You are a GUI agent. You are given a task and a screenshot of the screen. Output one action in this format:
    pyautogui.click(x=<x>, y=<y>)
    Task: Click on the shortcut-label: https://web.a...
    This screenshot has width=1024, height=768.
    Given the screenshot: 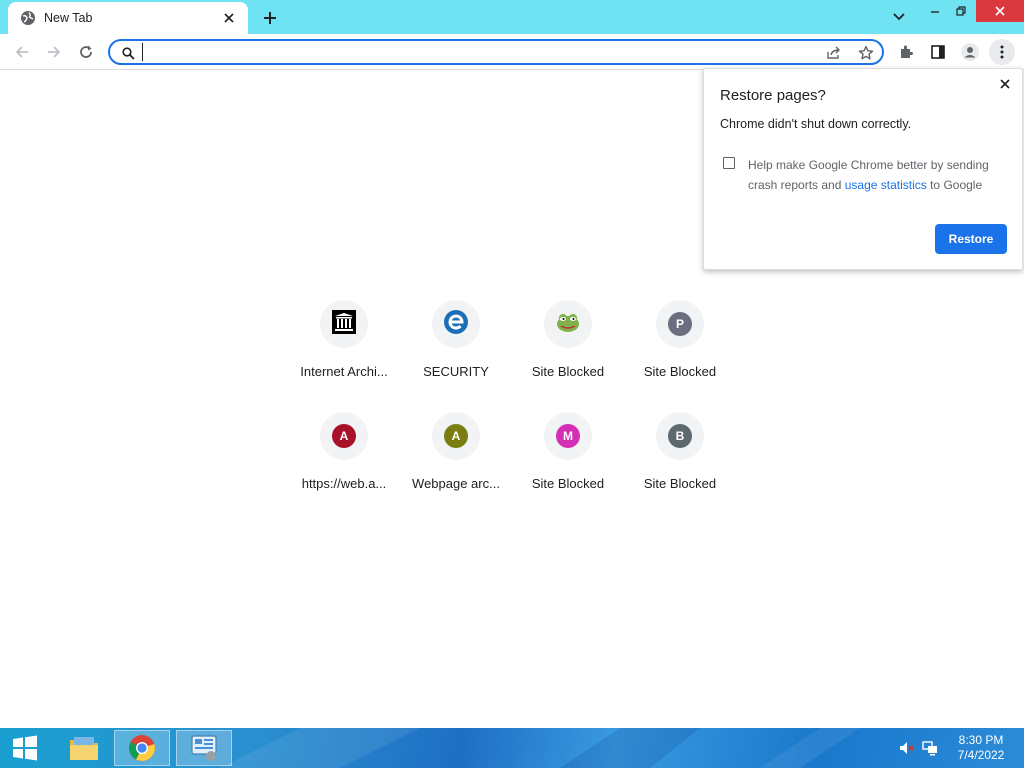 What is the action you would take?
    pyautogui.click(x=344, y=483)
    